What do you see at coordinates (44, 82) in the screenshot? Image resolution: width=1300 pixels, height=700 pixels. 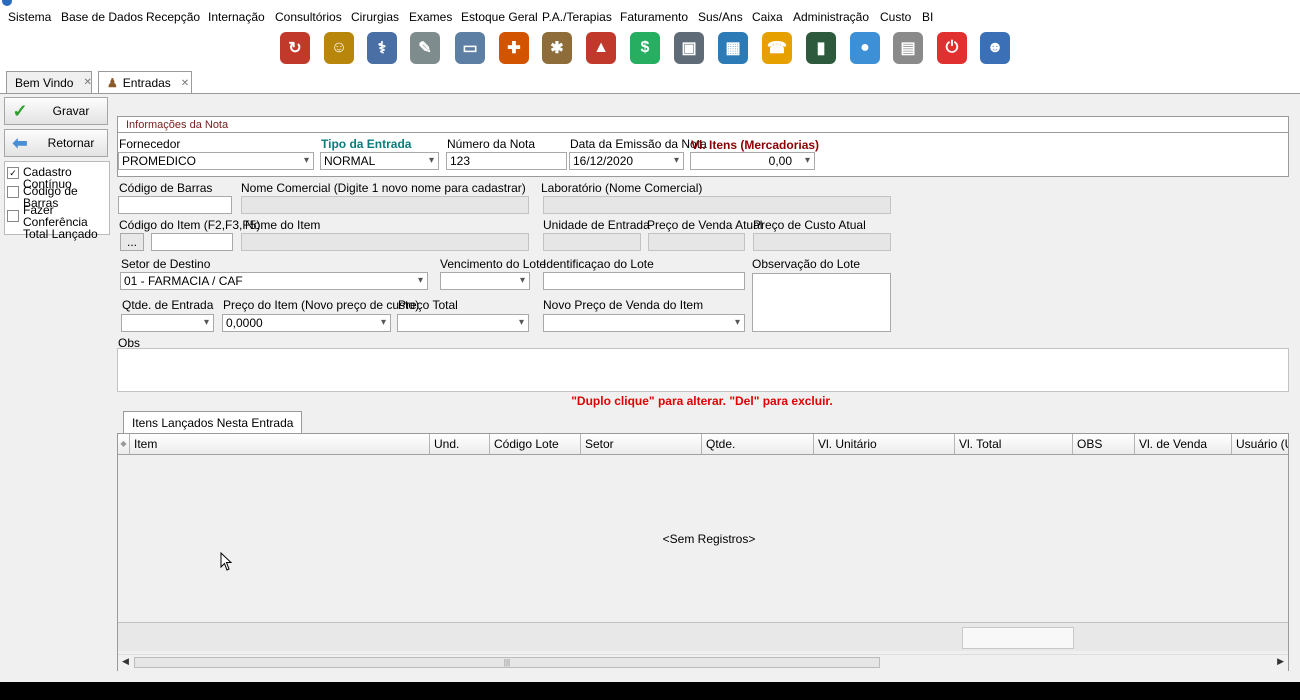 I see `tab-label: Bem Vindo` at bounding box center [44, 82].